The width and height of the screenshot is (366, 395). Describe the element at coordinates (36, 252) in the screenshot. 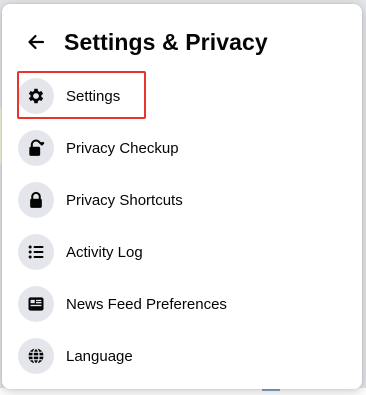

I see `list-icon` at that location.